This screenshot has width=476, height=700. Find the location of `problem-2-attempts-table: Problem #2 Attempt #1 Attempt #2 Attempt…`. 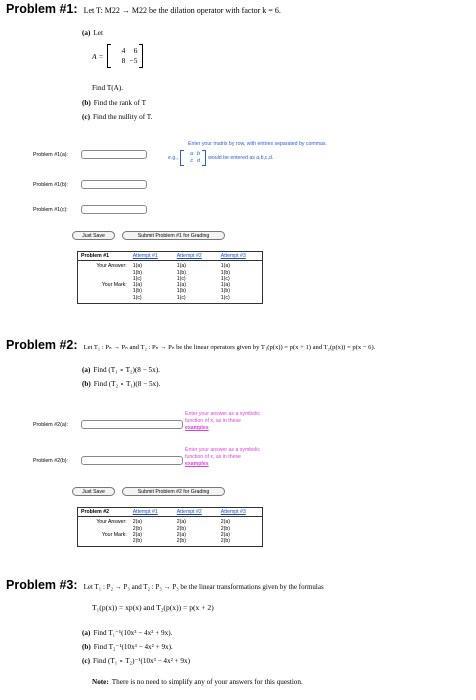

problem-2-attempts-table: Problem #2 Attempt #1 Attempt #2 Attempt… is located at coordinates (170, 527).